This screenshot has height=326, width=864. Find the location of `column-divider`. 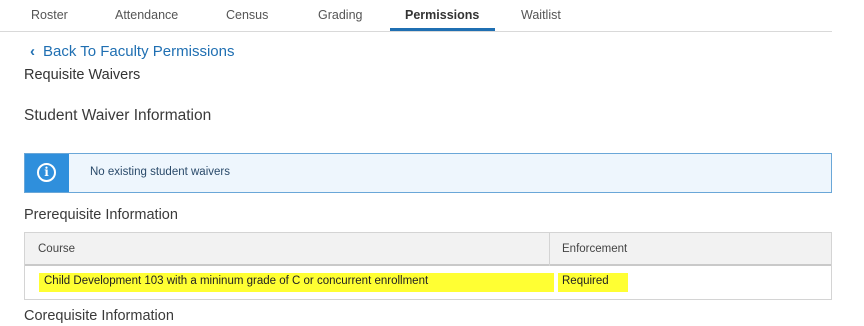

column-divider is located at coordinates (549, 249).